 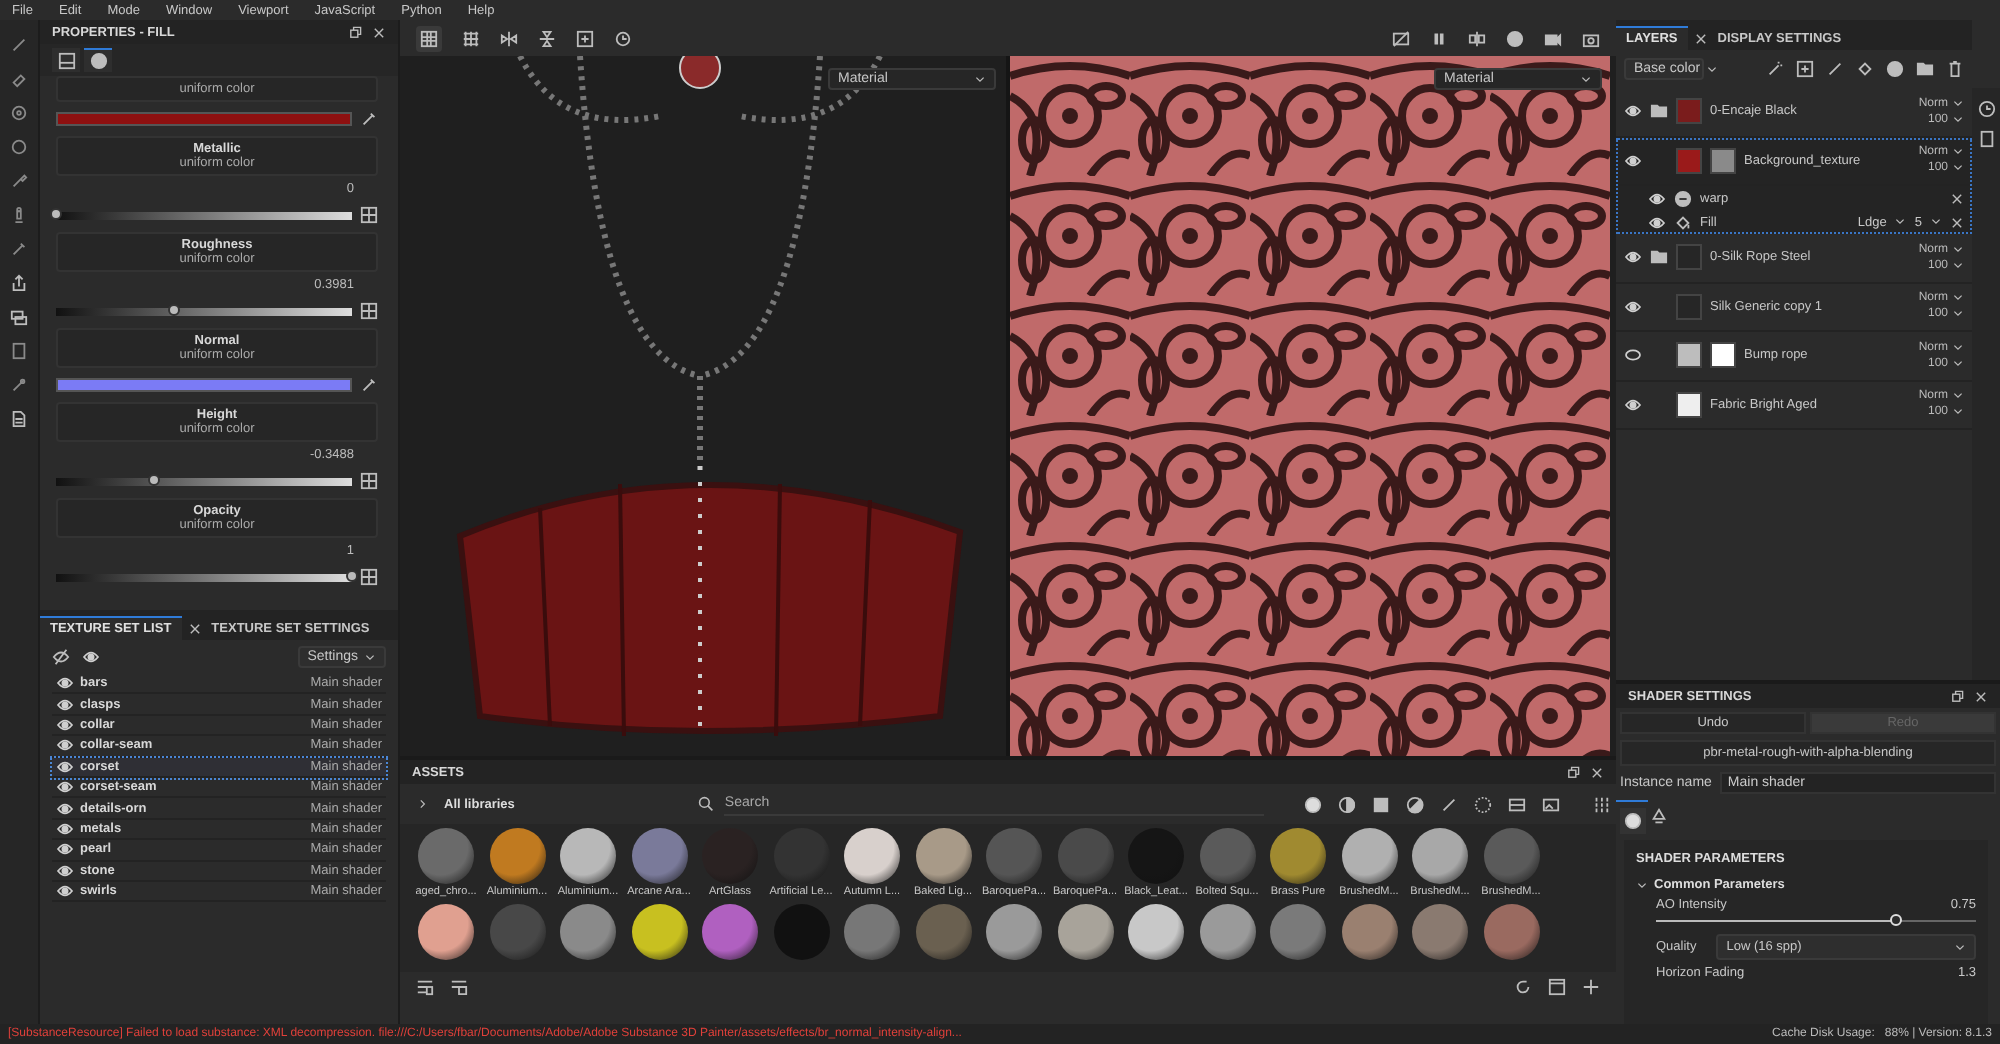 I want to click on add-frame-icon, so click(x=585, y=38).